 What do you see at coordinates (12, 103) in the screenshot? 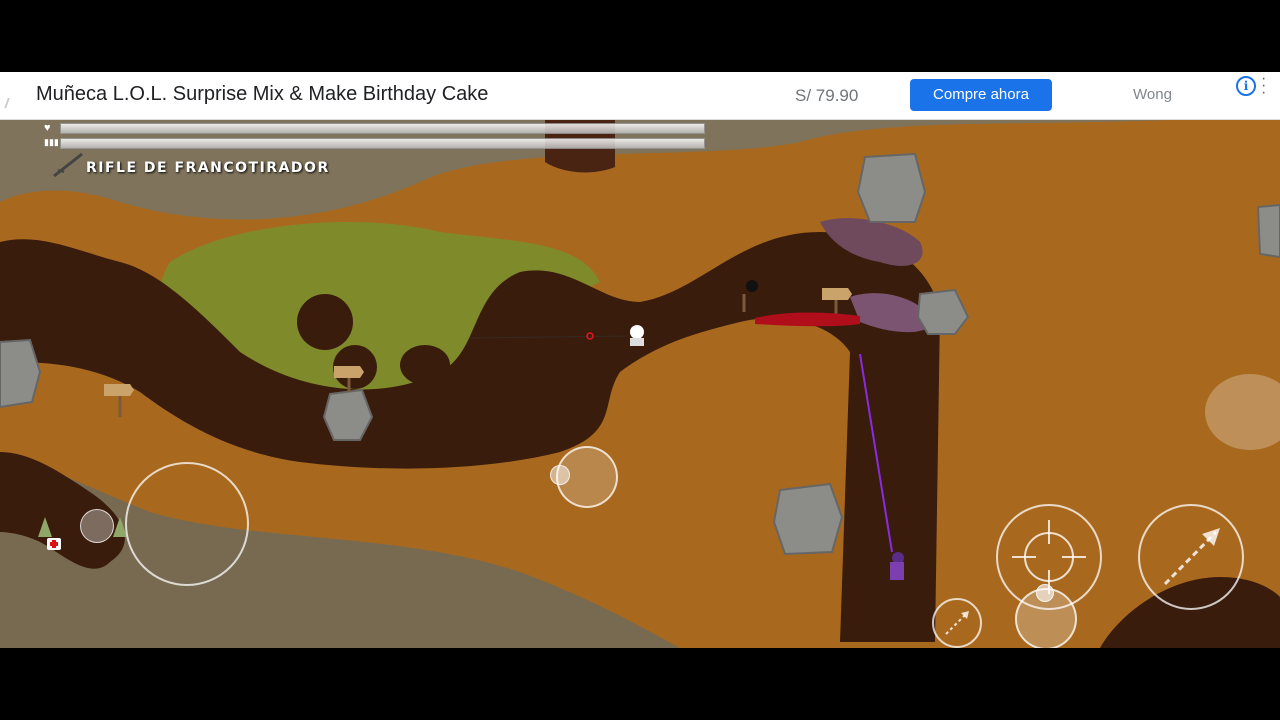
I see `ad-corner-mark` at bounding box center [12, 103].